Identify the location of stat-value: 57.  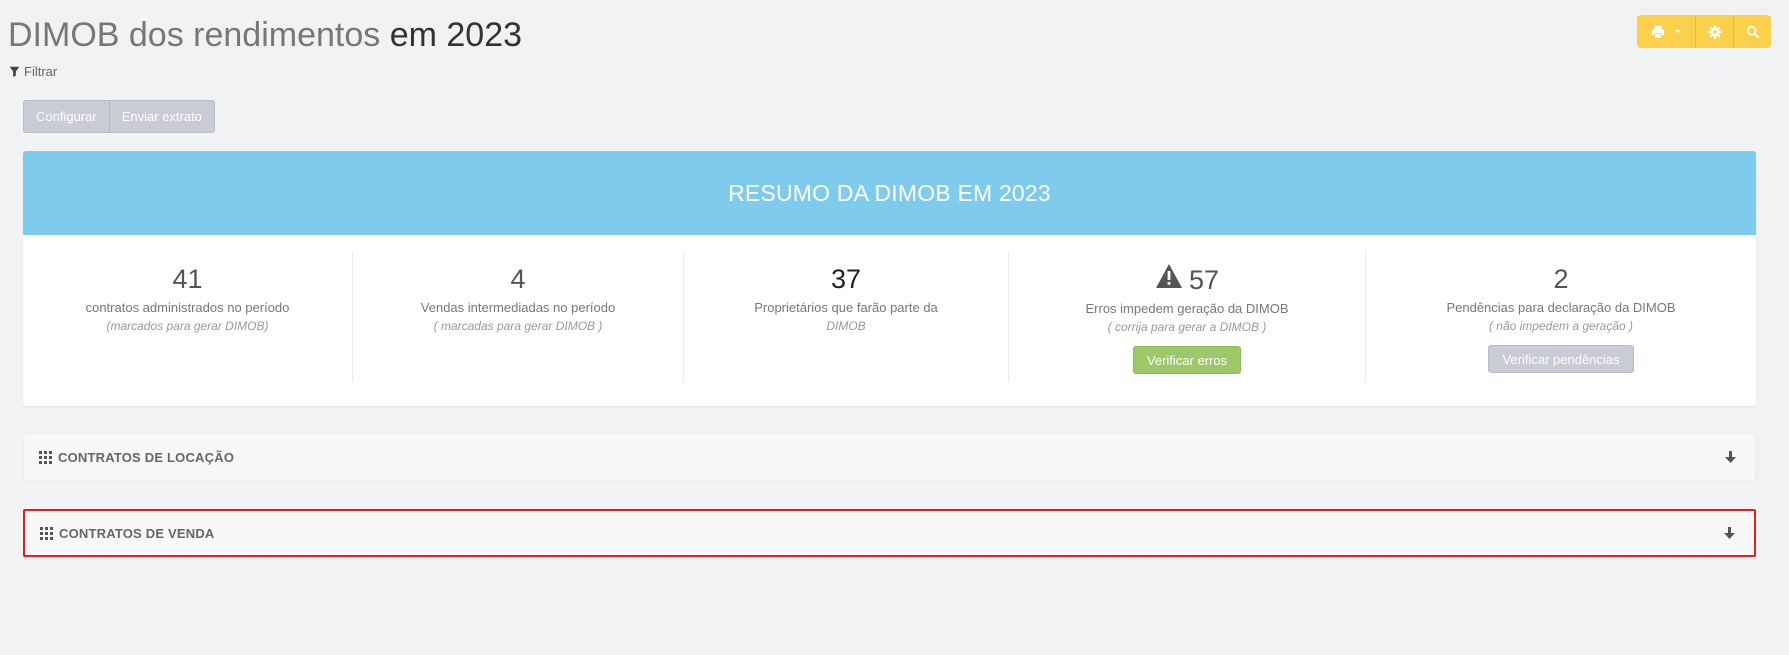
(1204, 279).